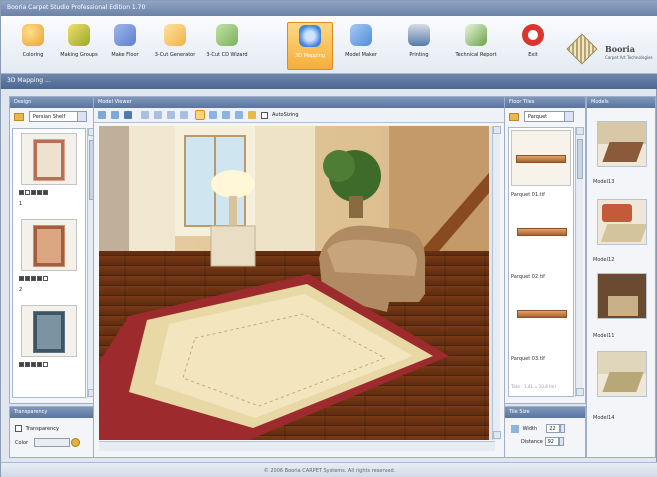 The height and width of the screenshot is (477, 657). What do you see at coordinates (604, 418) in the screenshot?
I see `model-label: Model14` at bounding box center [604, 418].